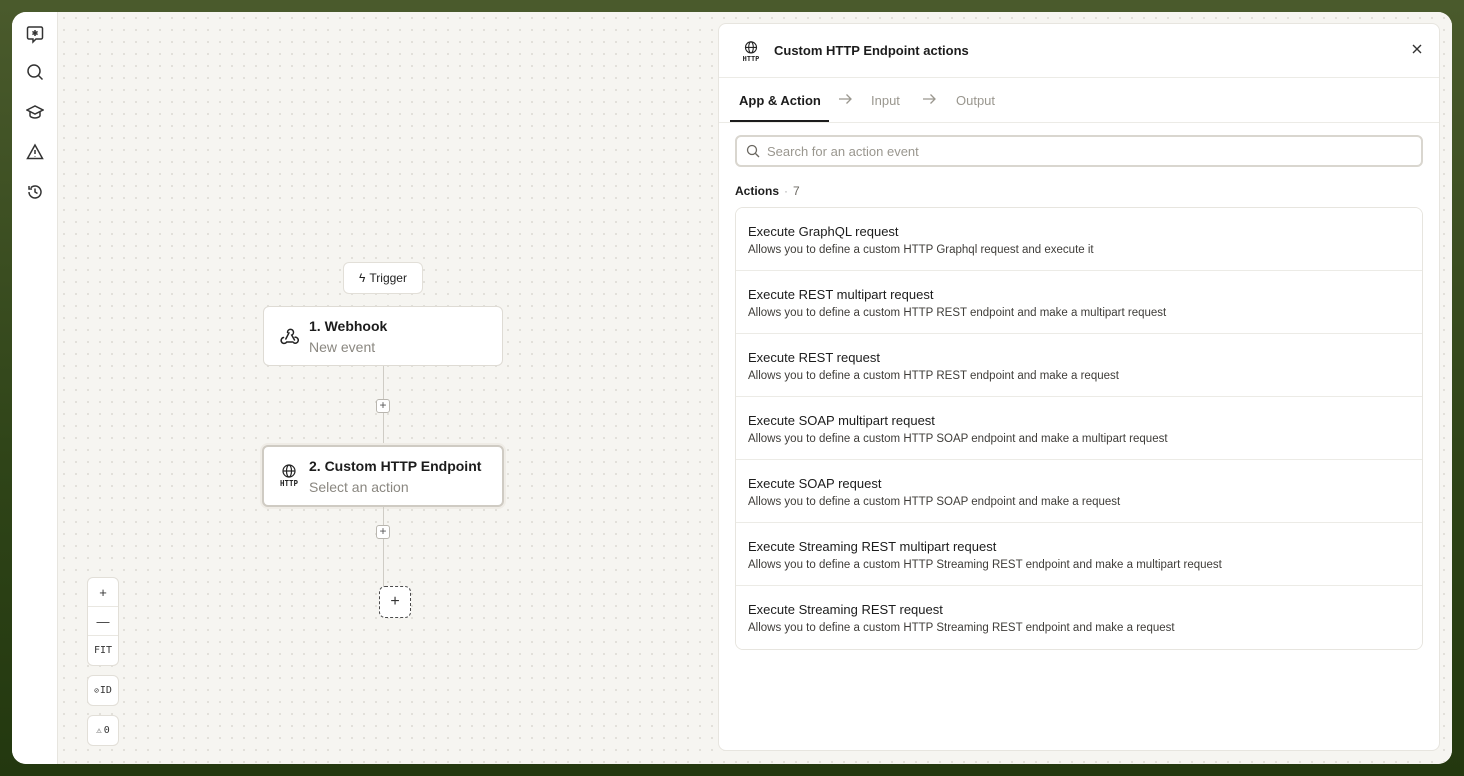 The image size is (1464, 776). Describe the element at coordinates (1087, 151) in the screenshot. I see `search-input` at that location.